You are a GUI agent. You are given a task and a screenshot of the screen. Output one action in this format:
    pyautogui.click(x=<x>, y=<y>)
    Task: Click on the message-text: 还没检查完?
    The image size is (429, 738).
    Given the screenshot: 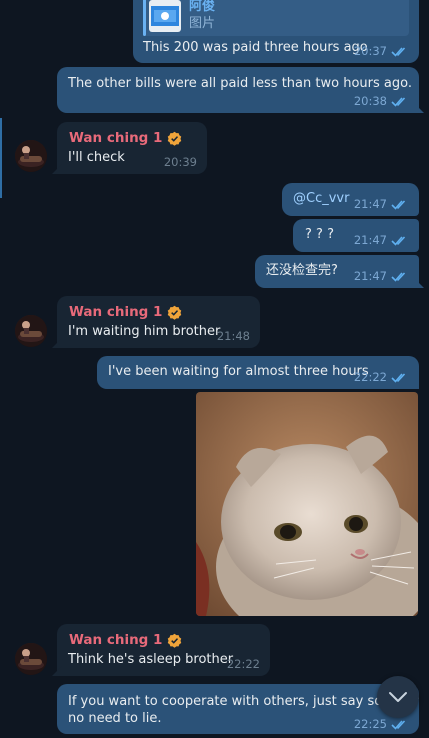 What is the action you would take?
    pyautogui.click(x=302, y=270)
    